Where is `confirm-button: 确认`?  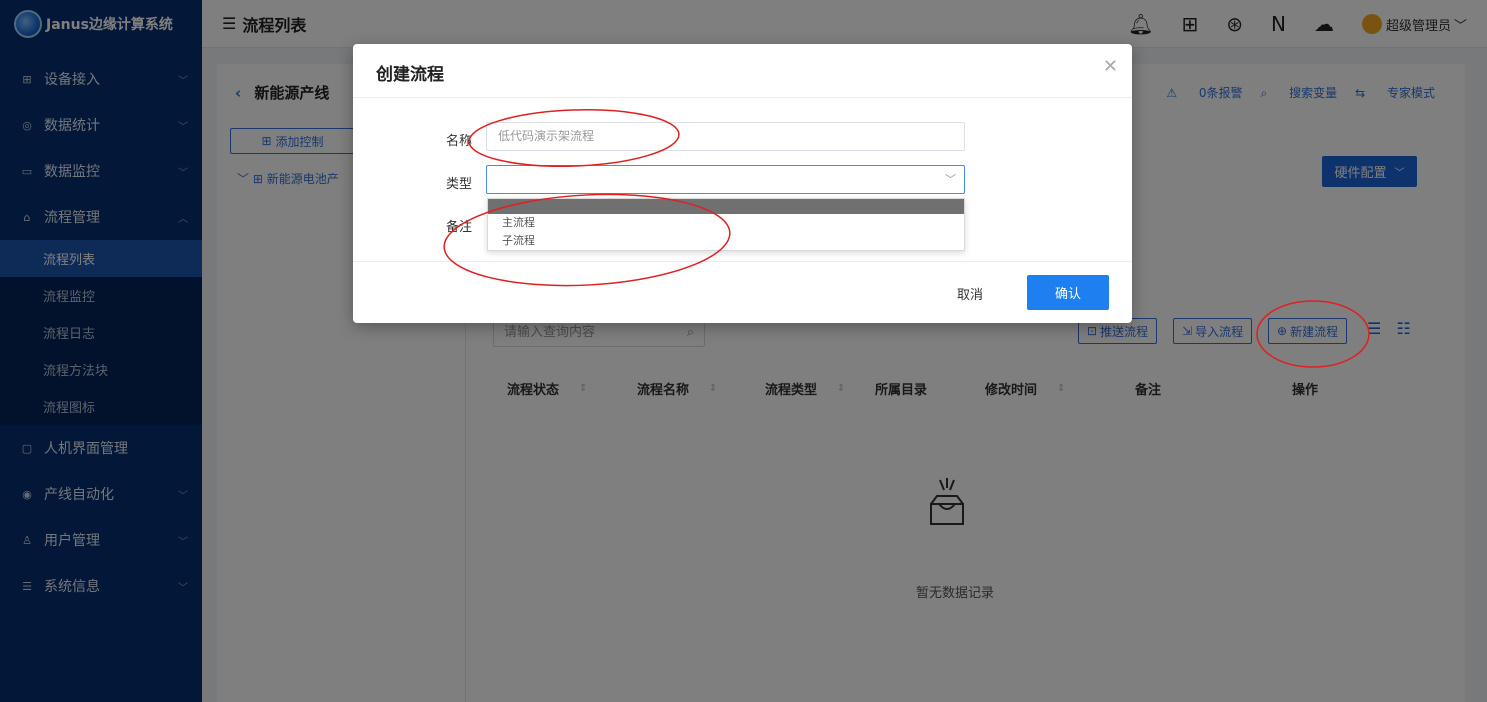
confirm-button: 确认 is located at coordinates (1068, 292).